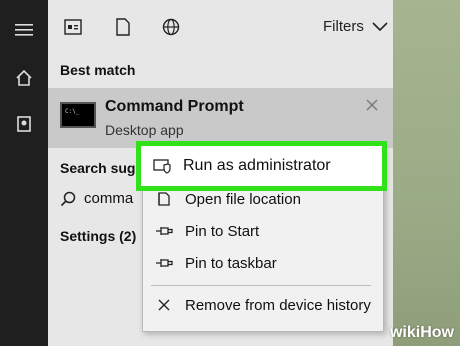  I want to click on search-suggestion-item: comma, so click(96, 198).